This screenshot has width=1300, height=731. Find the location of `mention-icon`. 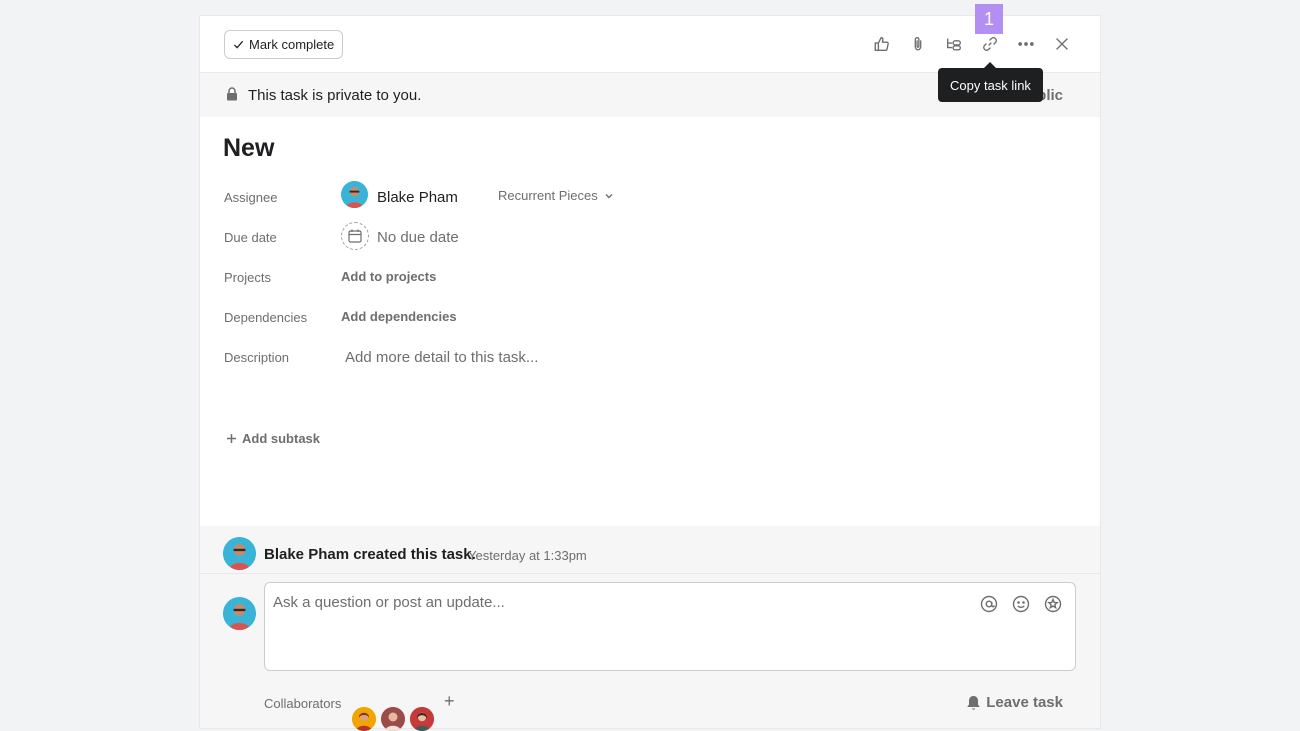

mention-icon is located at coordinates (989, 604).